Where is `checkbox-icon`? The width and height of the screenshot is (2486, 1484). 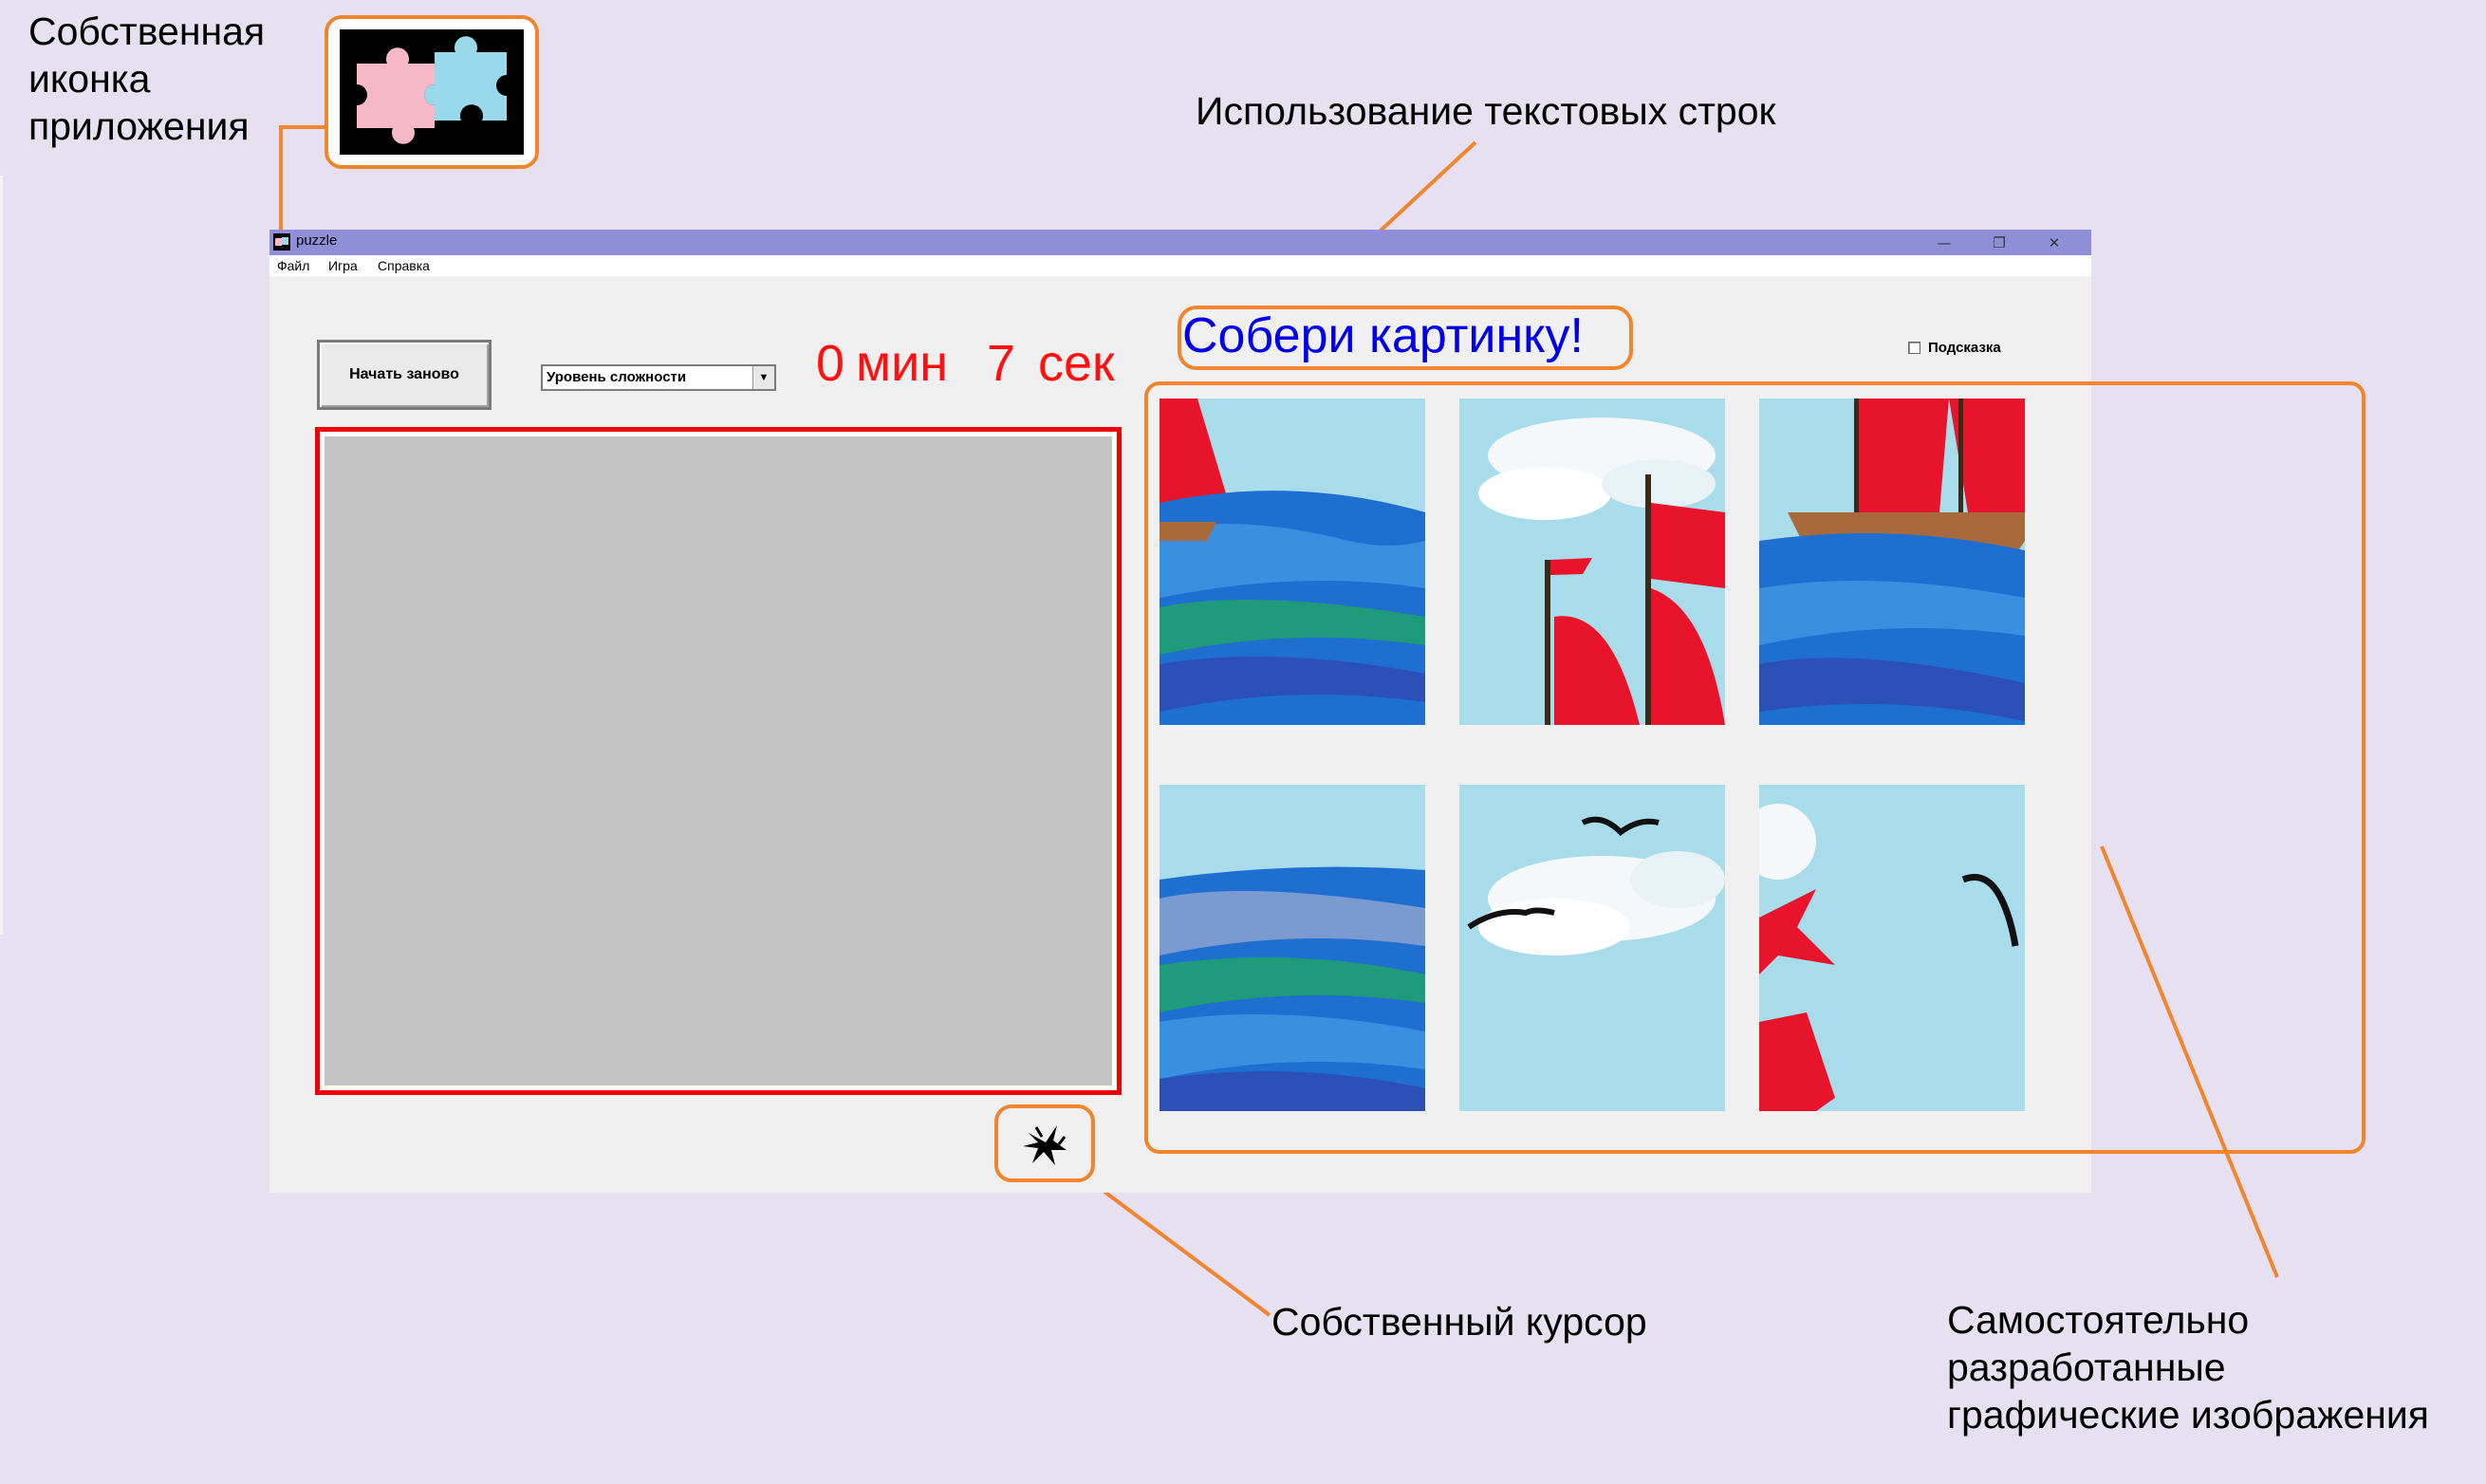 checkbox-icon is located at coordinates (1914, 348).